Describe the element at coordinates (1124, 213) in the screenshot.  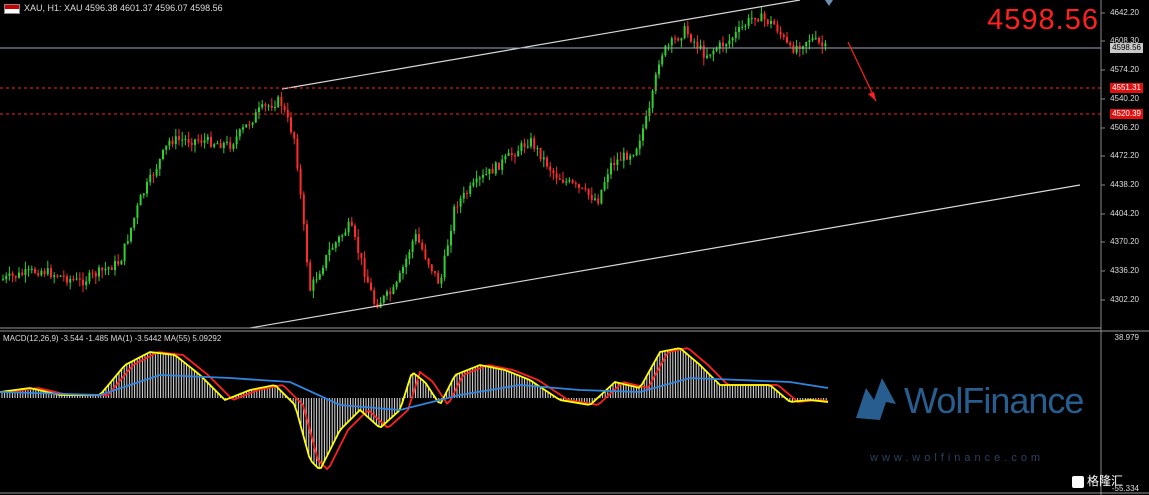
I see `price-axis-label: 4404.20` at that location.